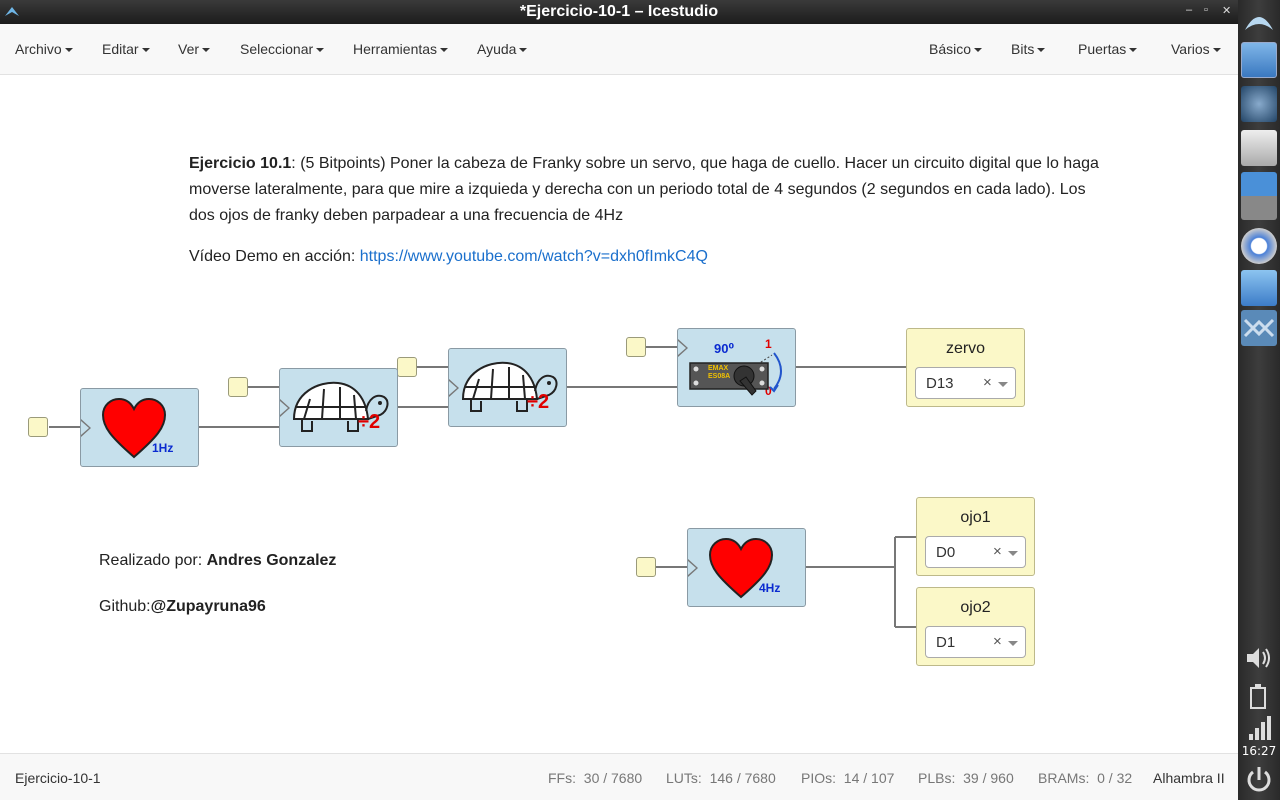 The height and width of the screenshot is (800, 1280). Describe the element at coordinates (1196, 49) in the screenshot. I see `menu-varios: Varios` at that location.